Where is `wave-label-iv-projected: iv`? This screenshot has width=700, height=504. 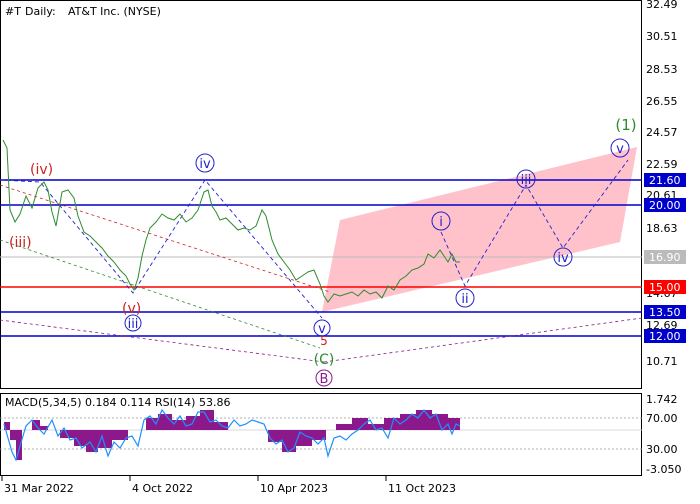 wave-label-iv-projected: iv is located at coordinates (563, 258).